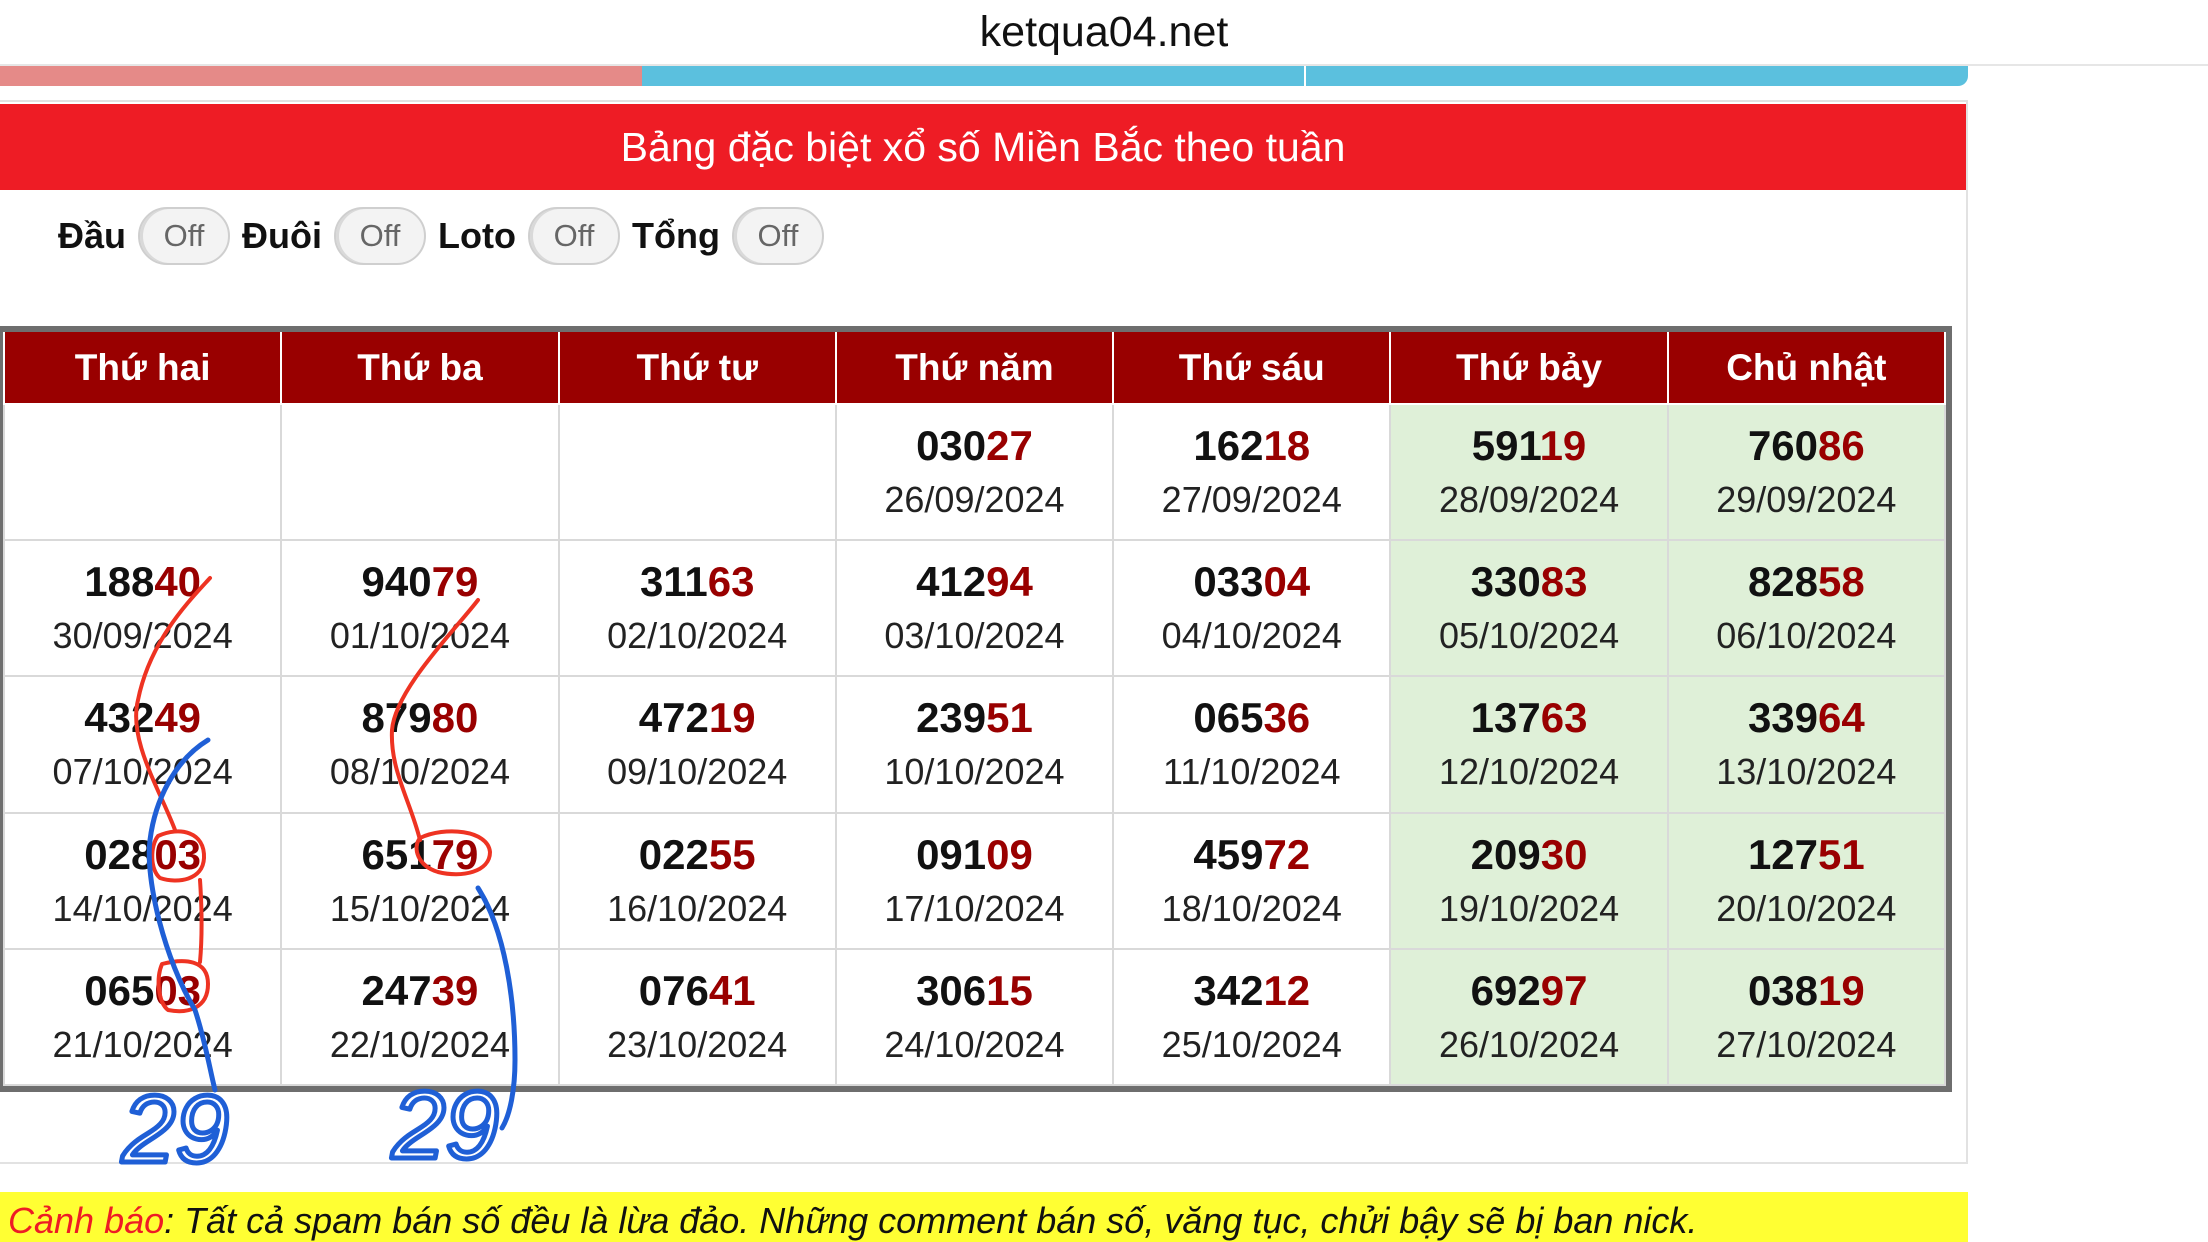  What do you see at coordinates (697, 1044) in the screenshot?
I see `result-date: 23/10/2024` at bounding box center [697, 1044].